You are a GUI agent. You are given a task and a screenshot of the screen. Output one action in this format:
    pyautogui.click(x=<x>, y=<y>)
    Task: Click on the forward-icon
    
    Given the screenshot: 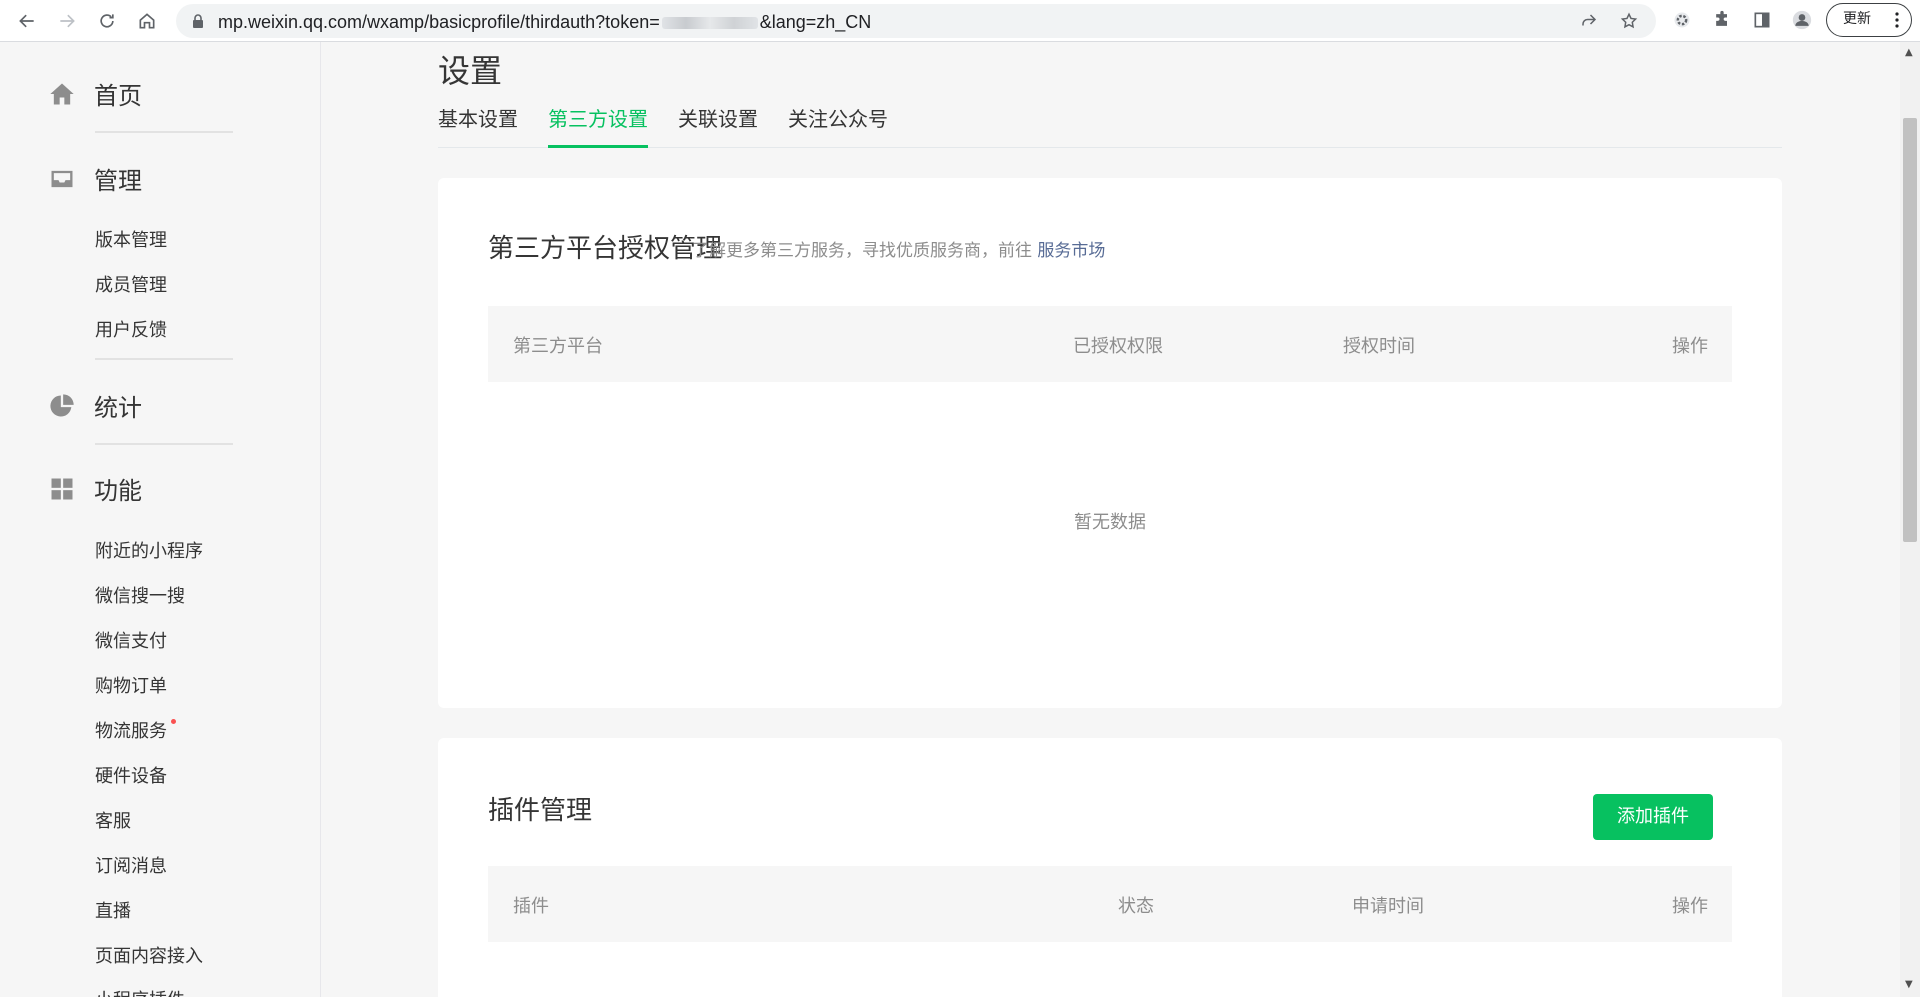 What is the action you would take?
    pyautogui.click(x=67, y=21)
    